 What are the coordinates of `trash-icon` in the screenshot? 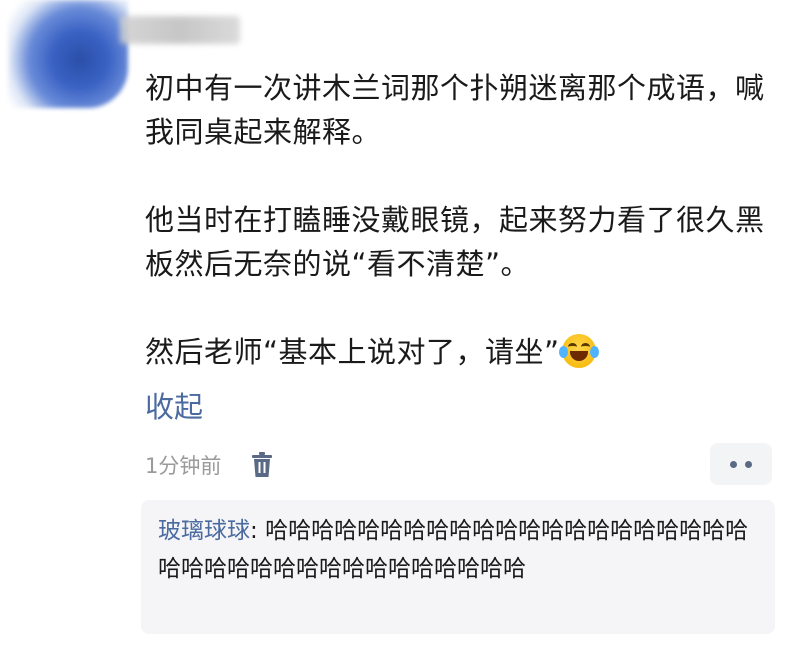 It's located at (262, 465).